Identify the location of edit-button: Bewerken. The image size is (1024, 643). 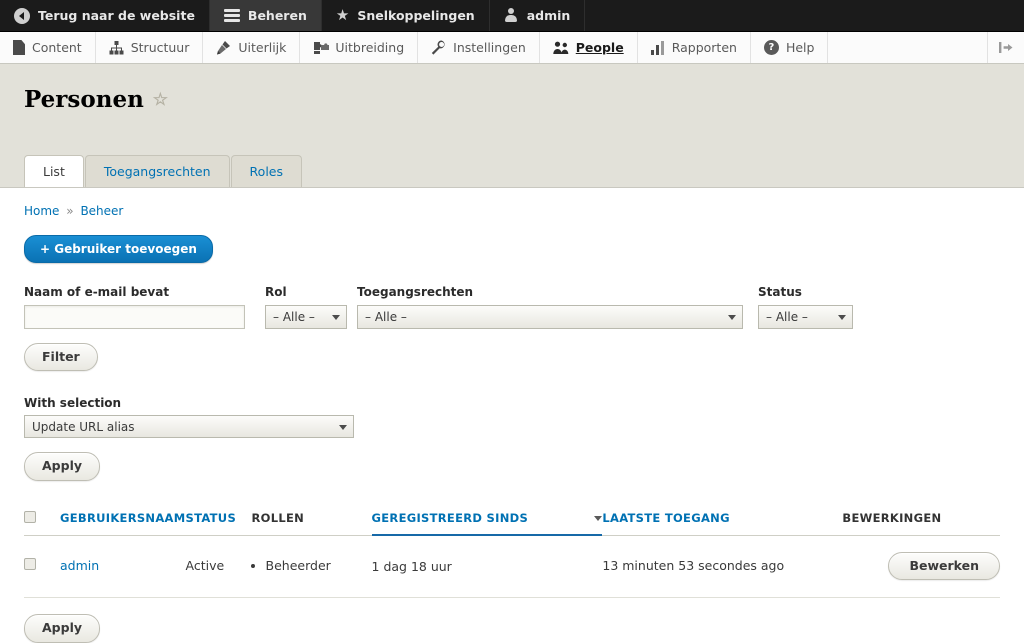
(944, 566).